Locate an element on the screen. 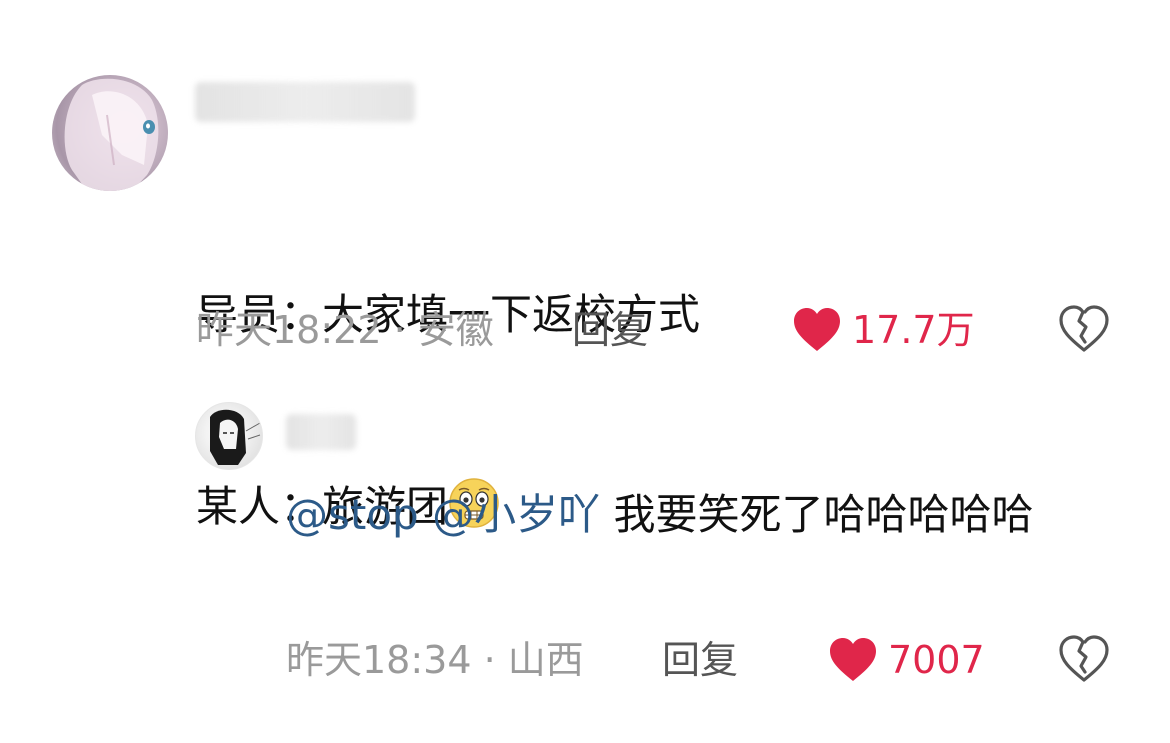 Image resolution: width=1170 pixels, height=743 pixels. sketch-girl-avatar-icon is located at coordinates (235, 437).